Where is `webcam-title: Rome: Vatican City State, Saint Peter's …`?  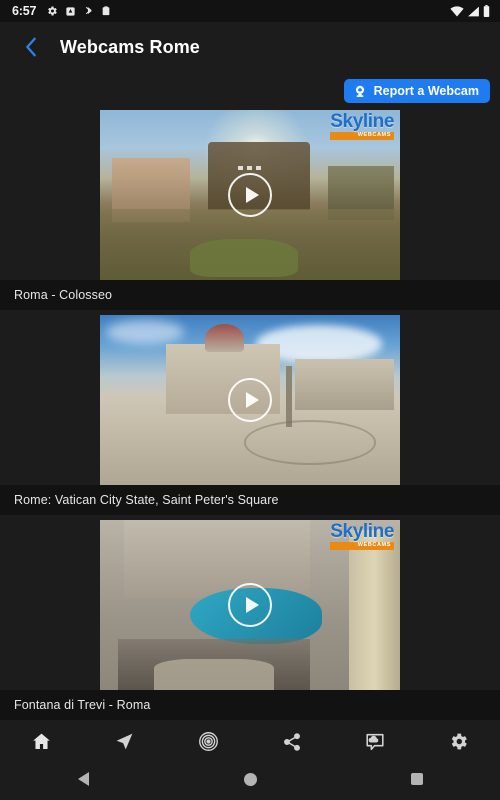 webcam-title: Rome: Vatican City State, Saint Peter's … is located at coordinates (146, 500).